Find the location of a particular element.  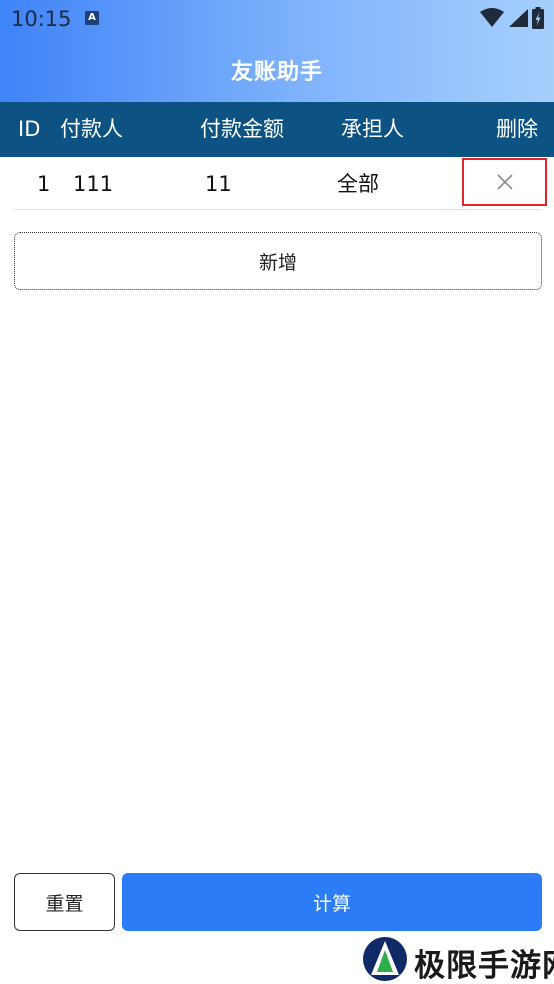

battery-icon is located at coordinates (538, 18).